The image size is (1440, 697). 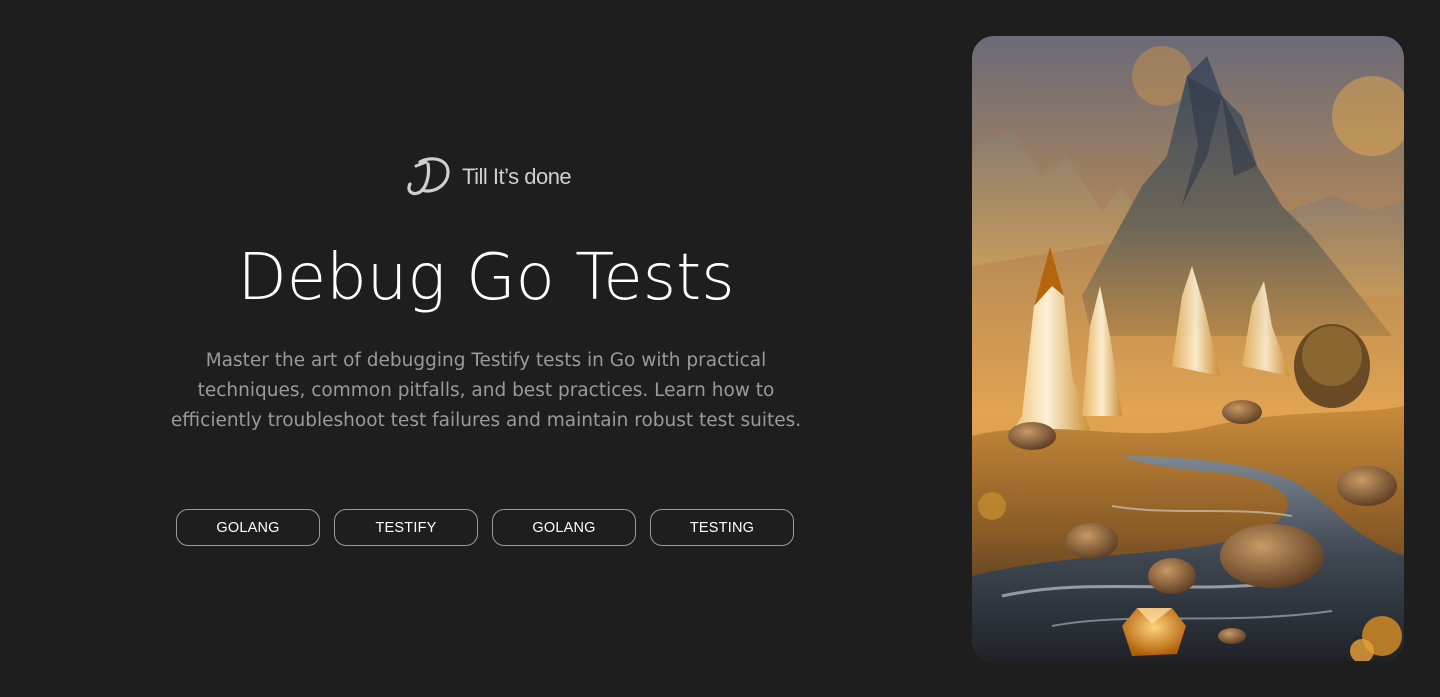 What do you see at coordinates (485, 527) in the screenshot?
I see `tag-list: GOLANG TESTIFY GOLANG TESTING` at bounding box center [485, 527].